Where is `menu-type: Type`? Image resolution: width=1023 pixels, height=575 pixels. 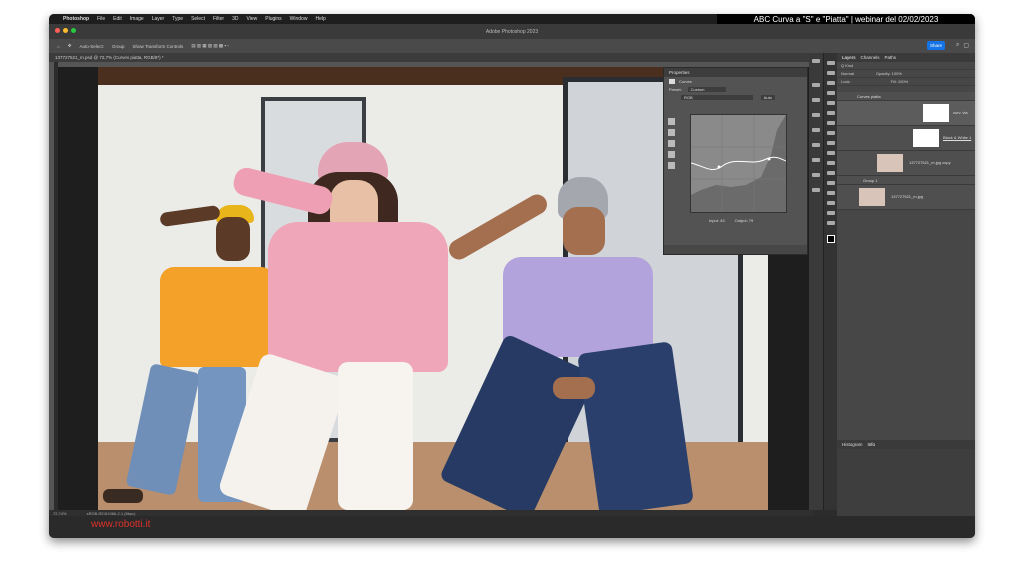 menu-type: Type is located at coordinates (177, 19).